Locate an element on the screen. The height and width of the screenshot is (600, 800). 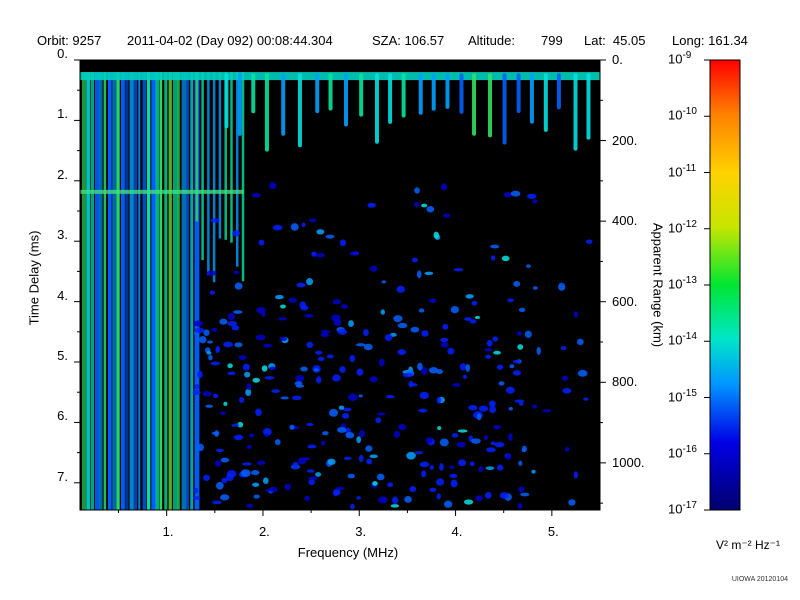
y-tick-label-0: 0. is located at coordinates (62, 53).